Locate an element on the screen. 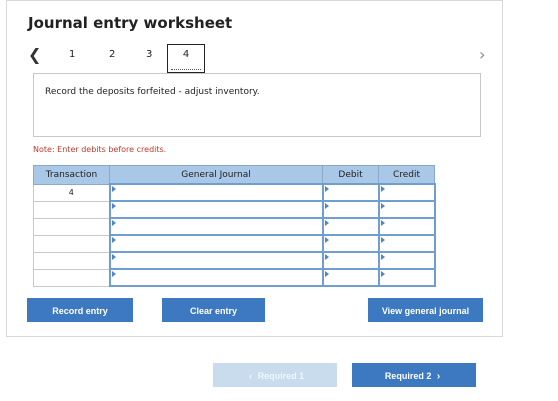  required-2-label: Required 2 is located at coordinates (408, 376).